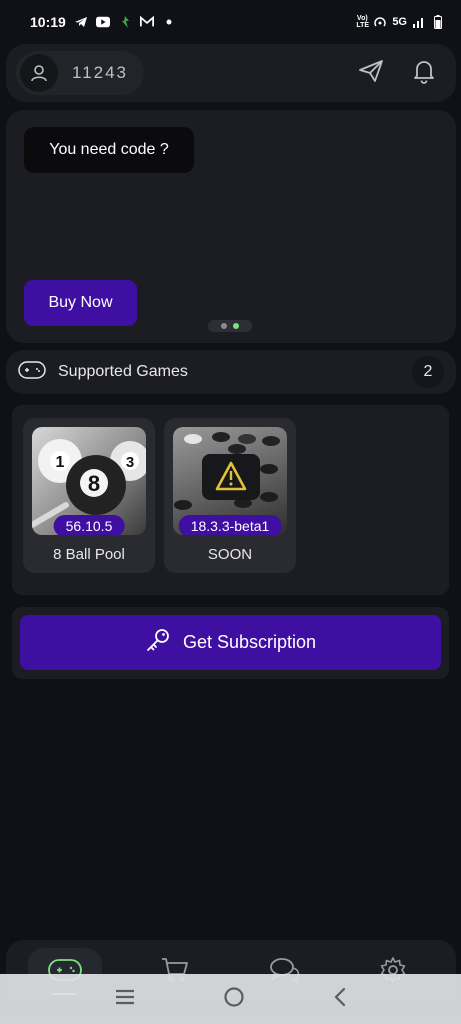 Image resolution: width=461 pixels, height=1024 pixels. What do you see at coordinates (230, 481) in the screenshot?
I see `checkers-board-image: 18.3.3-beta1` at bounding box center [230, 481].